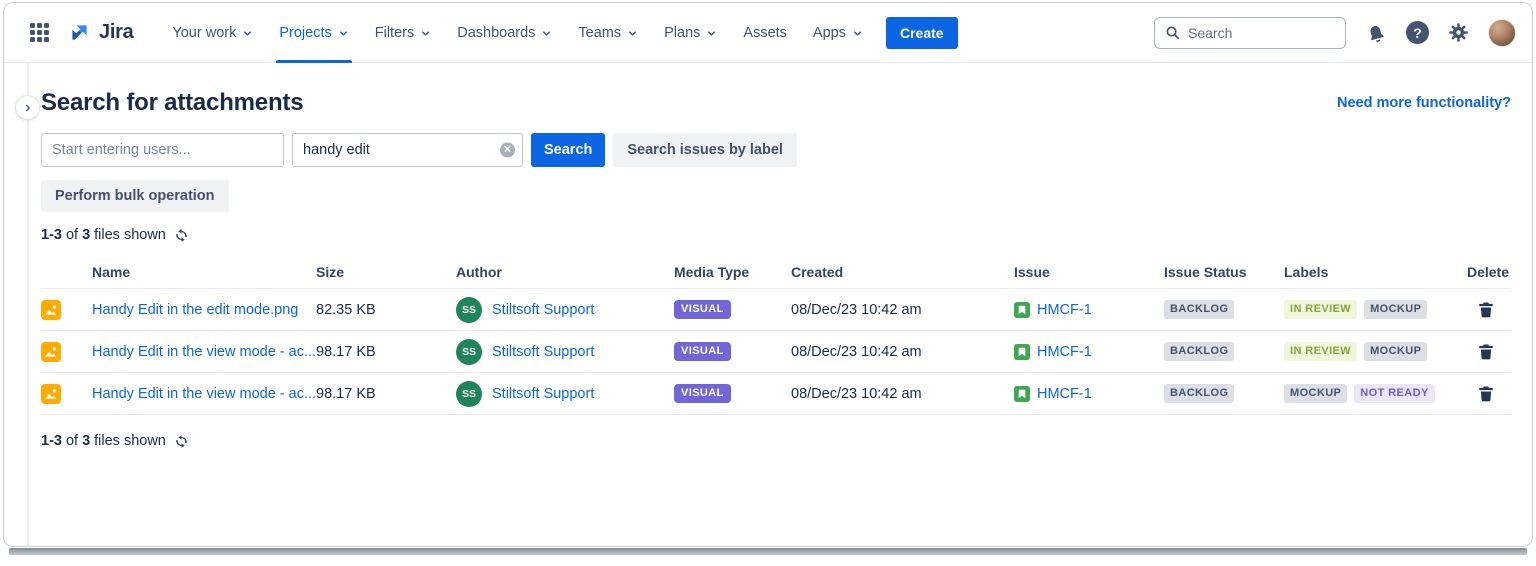 The width and height of the screenshot is (1536, 566). What do you see at coordinates (817, 271) in the screenshot?
I see `header-created: Created` at bounding box center [817, 271].